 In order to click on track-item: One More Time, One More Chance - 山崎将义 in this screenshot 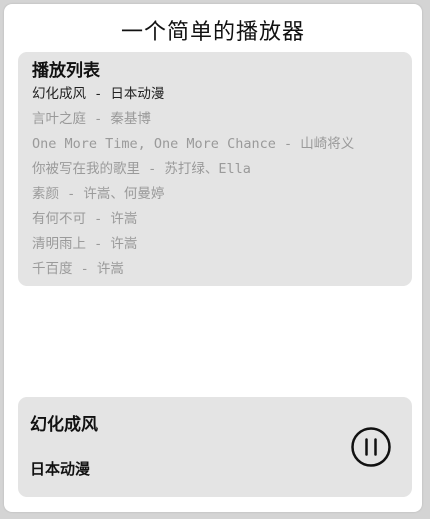, I will do `click(193, 144)`.